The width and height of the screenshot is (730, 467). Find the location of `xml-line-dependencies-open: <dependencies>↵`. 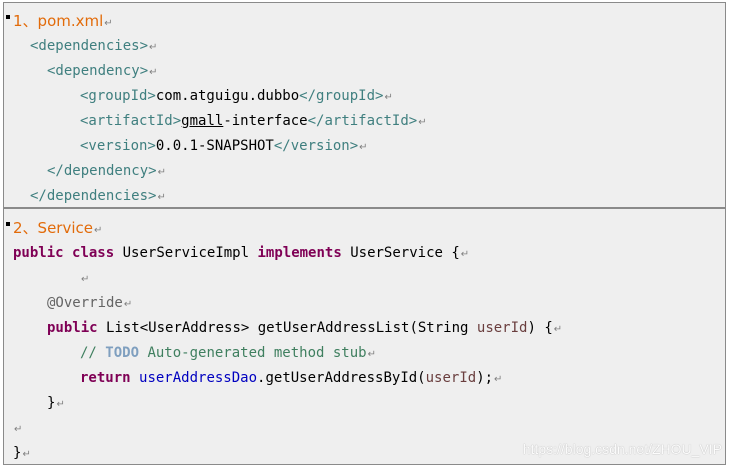

xml-line-dependencies-open: <dependencies>↵ is located at coordinates (94, 46).